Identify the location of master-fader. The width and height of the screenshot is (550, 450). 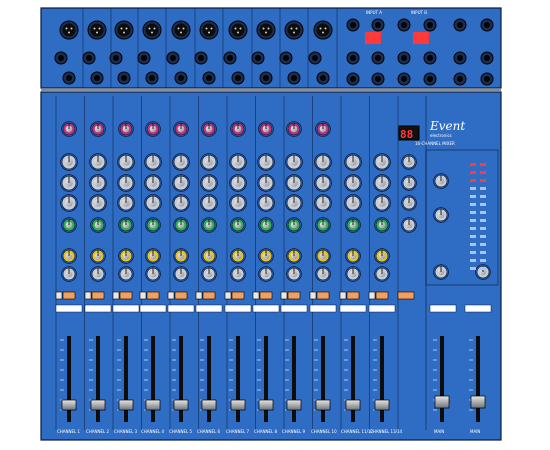
(442, 402).